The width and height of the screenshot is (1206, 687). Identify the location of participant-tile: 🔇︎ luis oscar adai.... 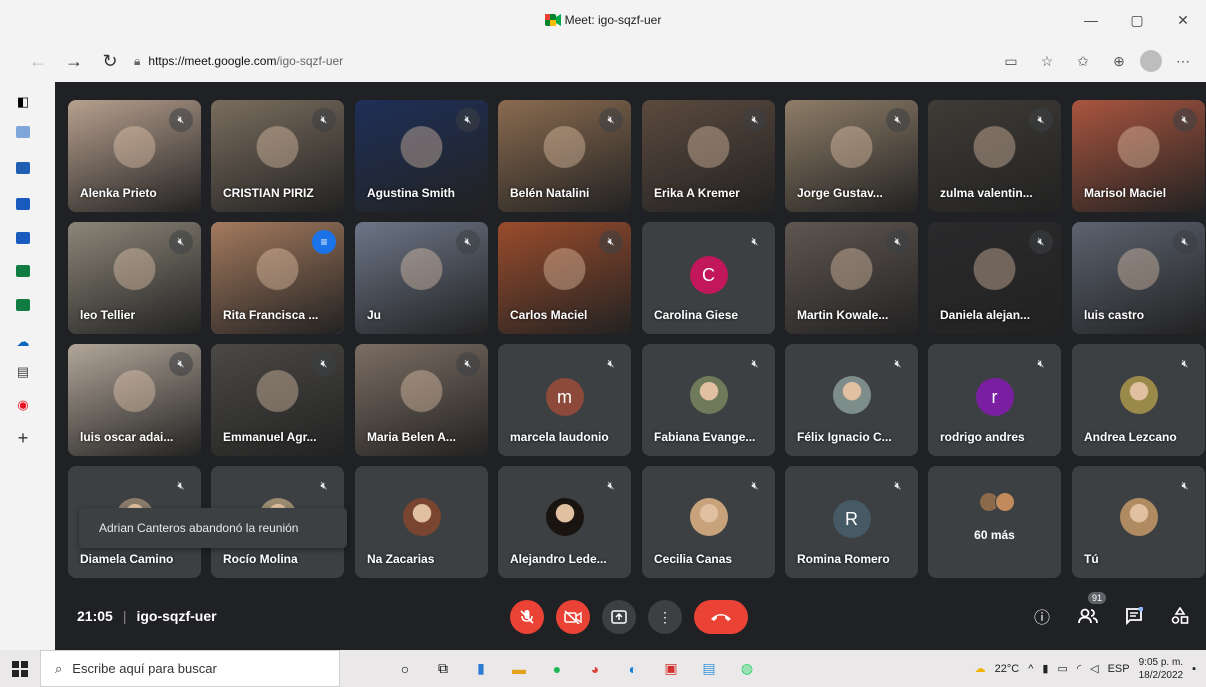
(134, 400).